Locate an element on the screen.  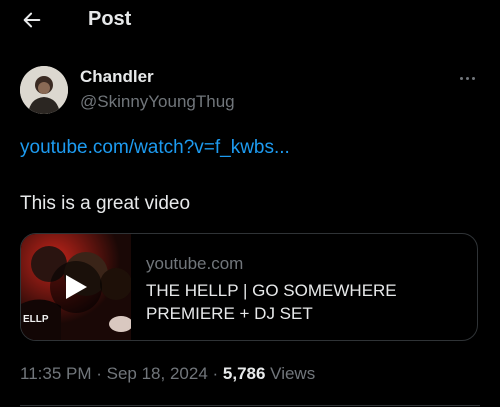
author-handle: @SkinnyYoungThug is located at coordinates (157, 102).